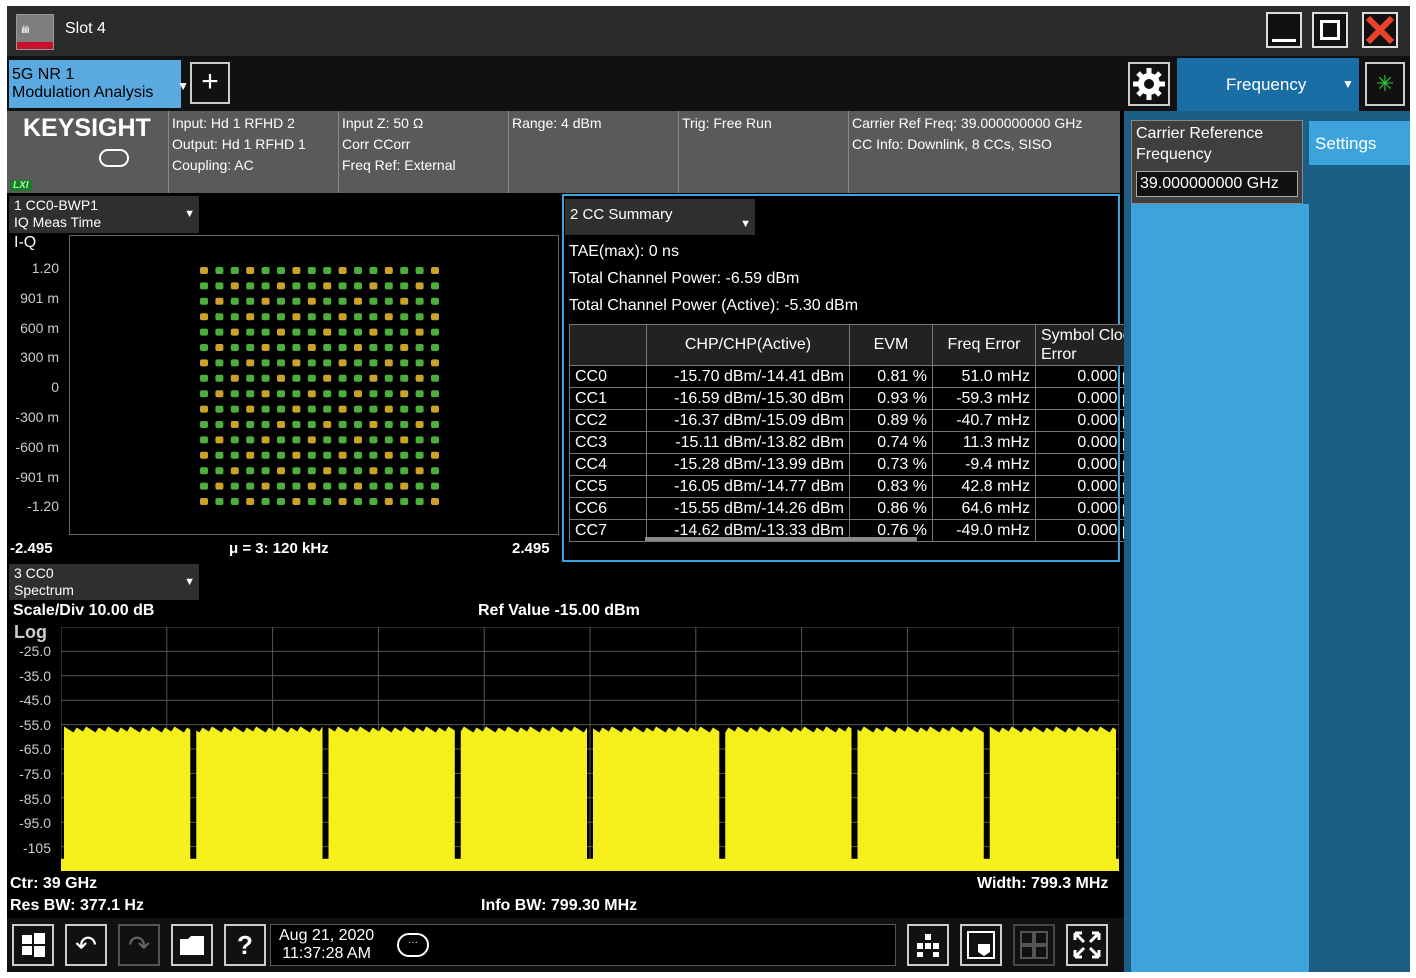  Describe the element at coordinates (781, 539) in the screenshot. I see `table-scrollbar` at that location.